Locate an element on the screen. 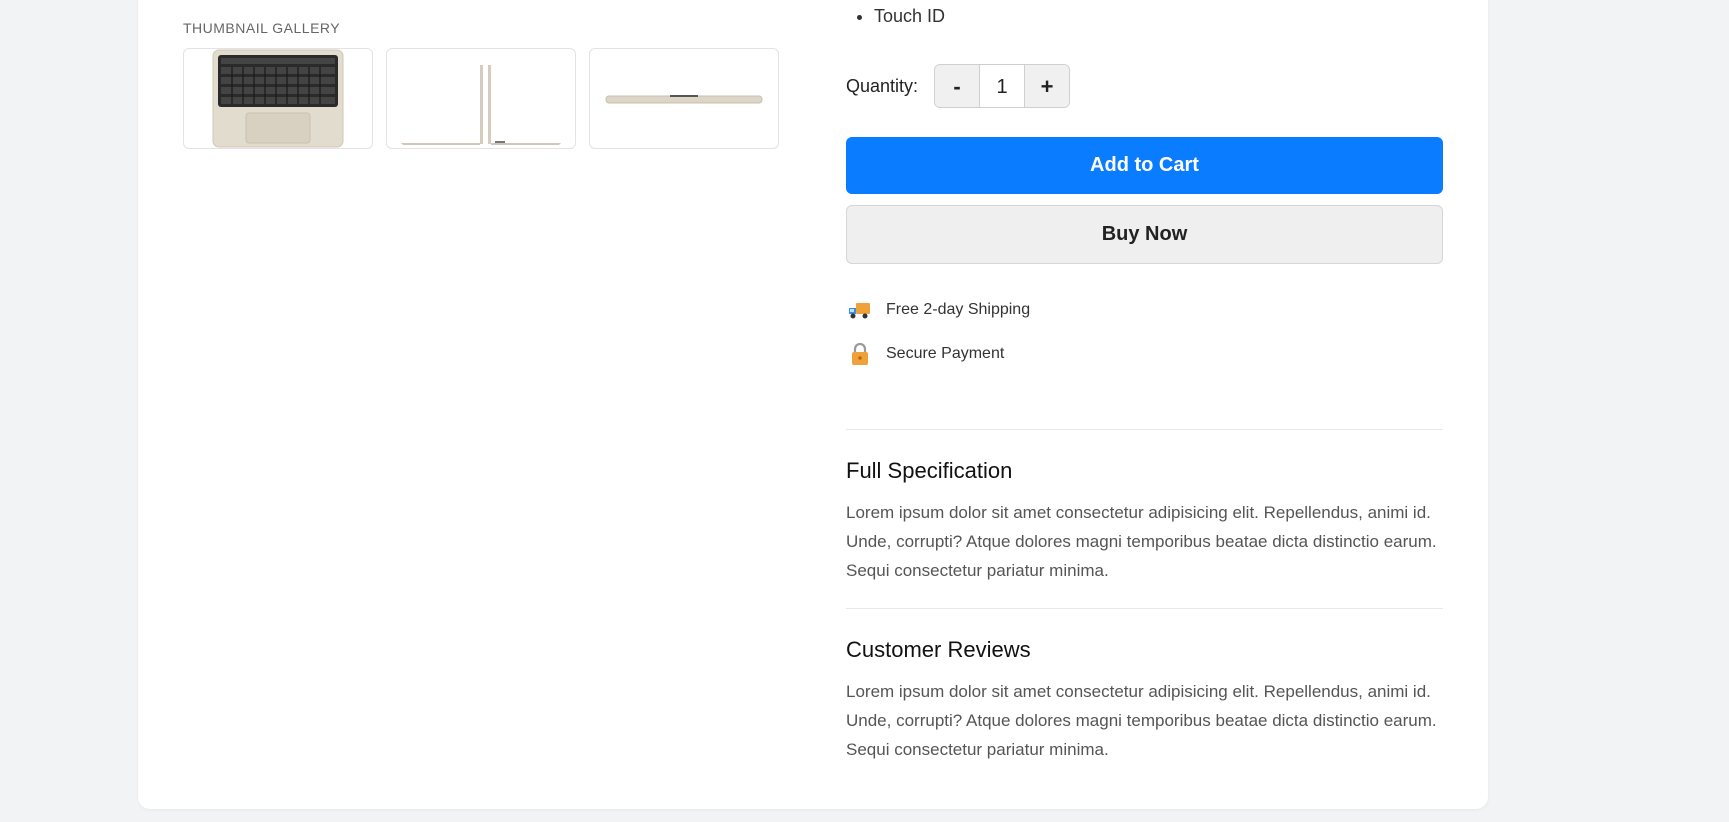 This screenshot has height=822, width=1729. truck-icon is located at coordinates (860, 310).